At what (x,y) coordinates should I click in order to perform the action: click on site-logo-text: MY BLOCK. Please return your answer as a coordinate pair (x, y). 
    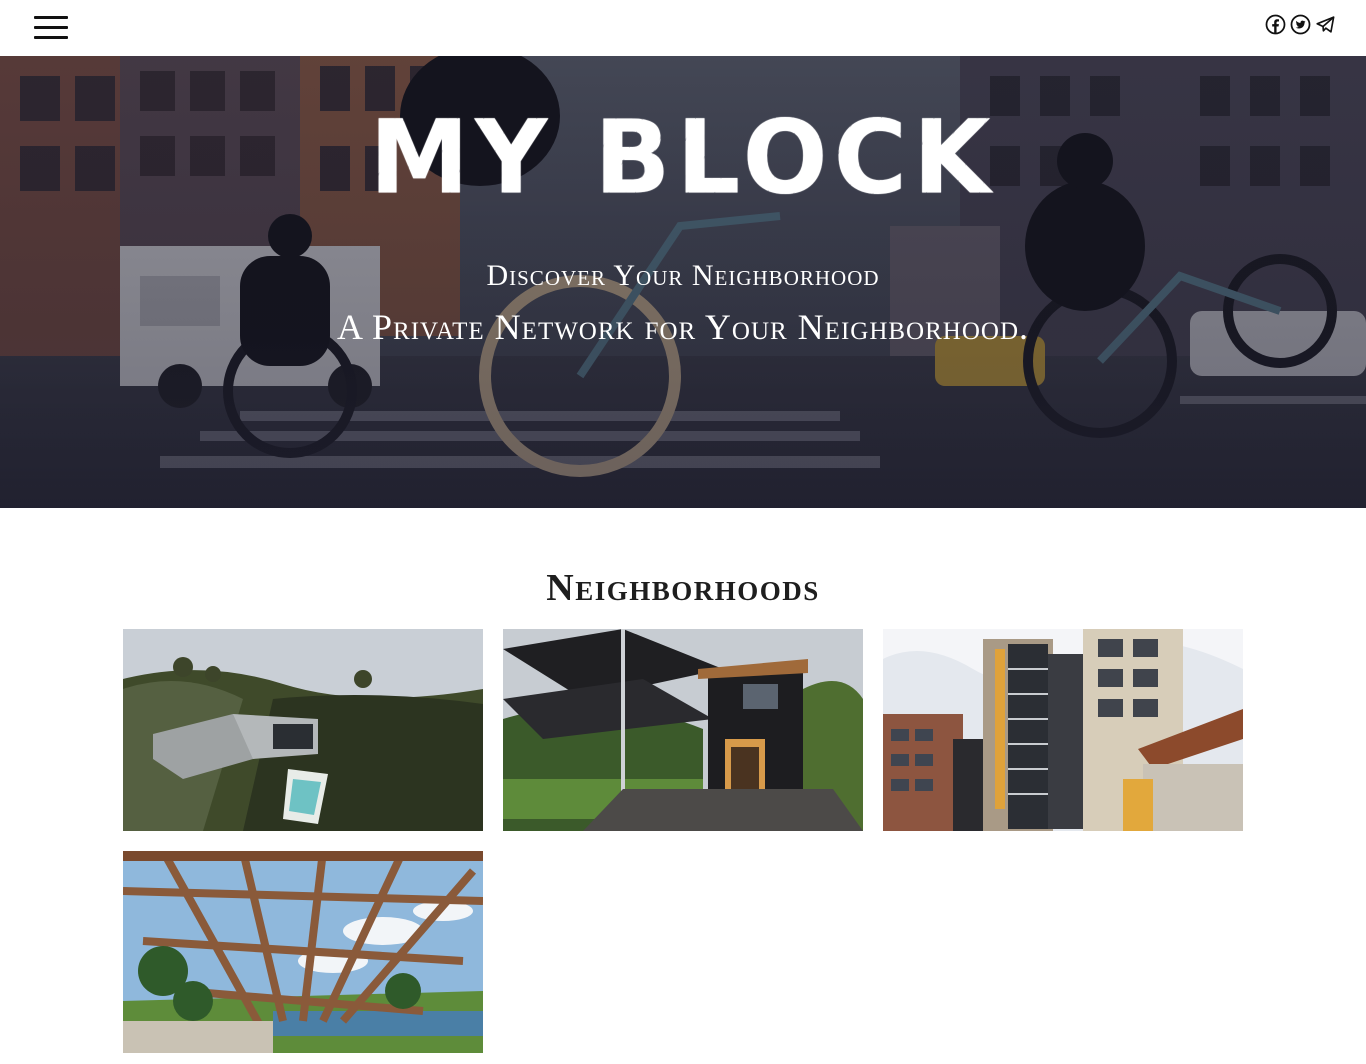
    Looking at the image, I should click on (683, 157).